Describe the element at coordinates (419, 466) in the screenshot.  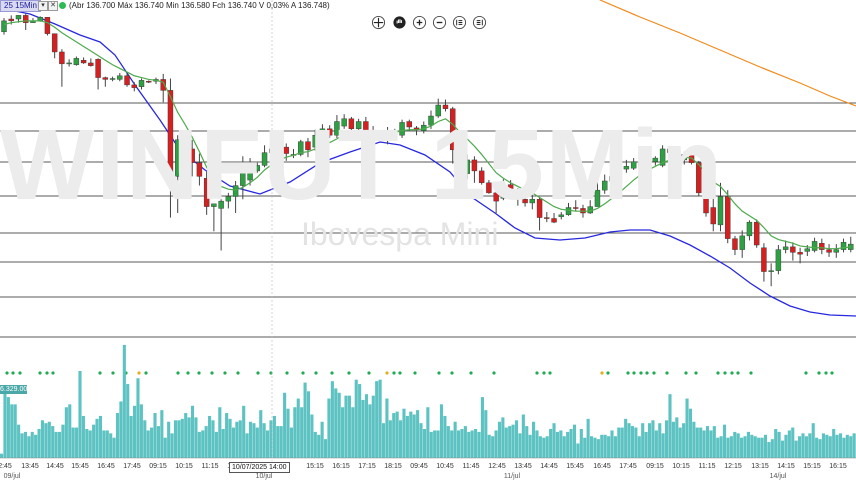
I see `time-tick-label: 09:45` at that location.